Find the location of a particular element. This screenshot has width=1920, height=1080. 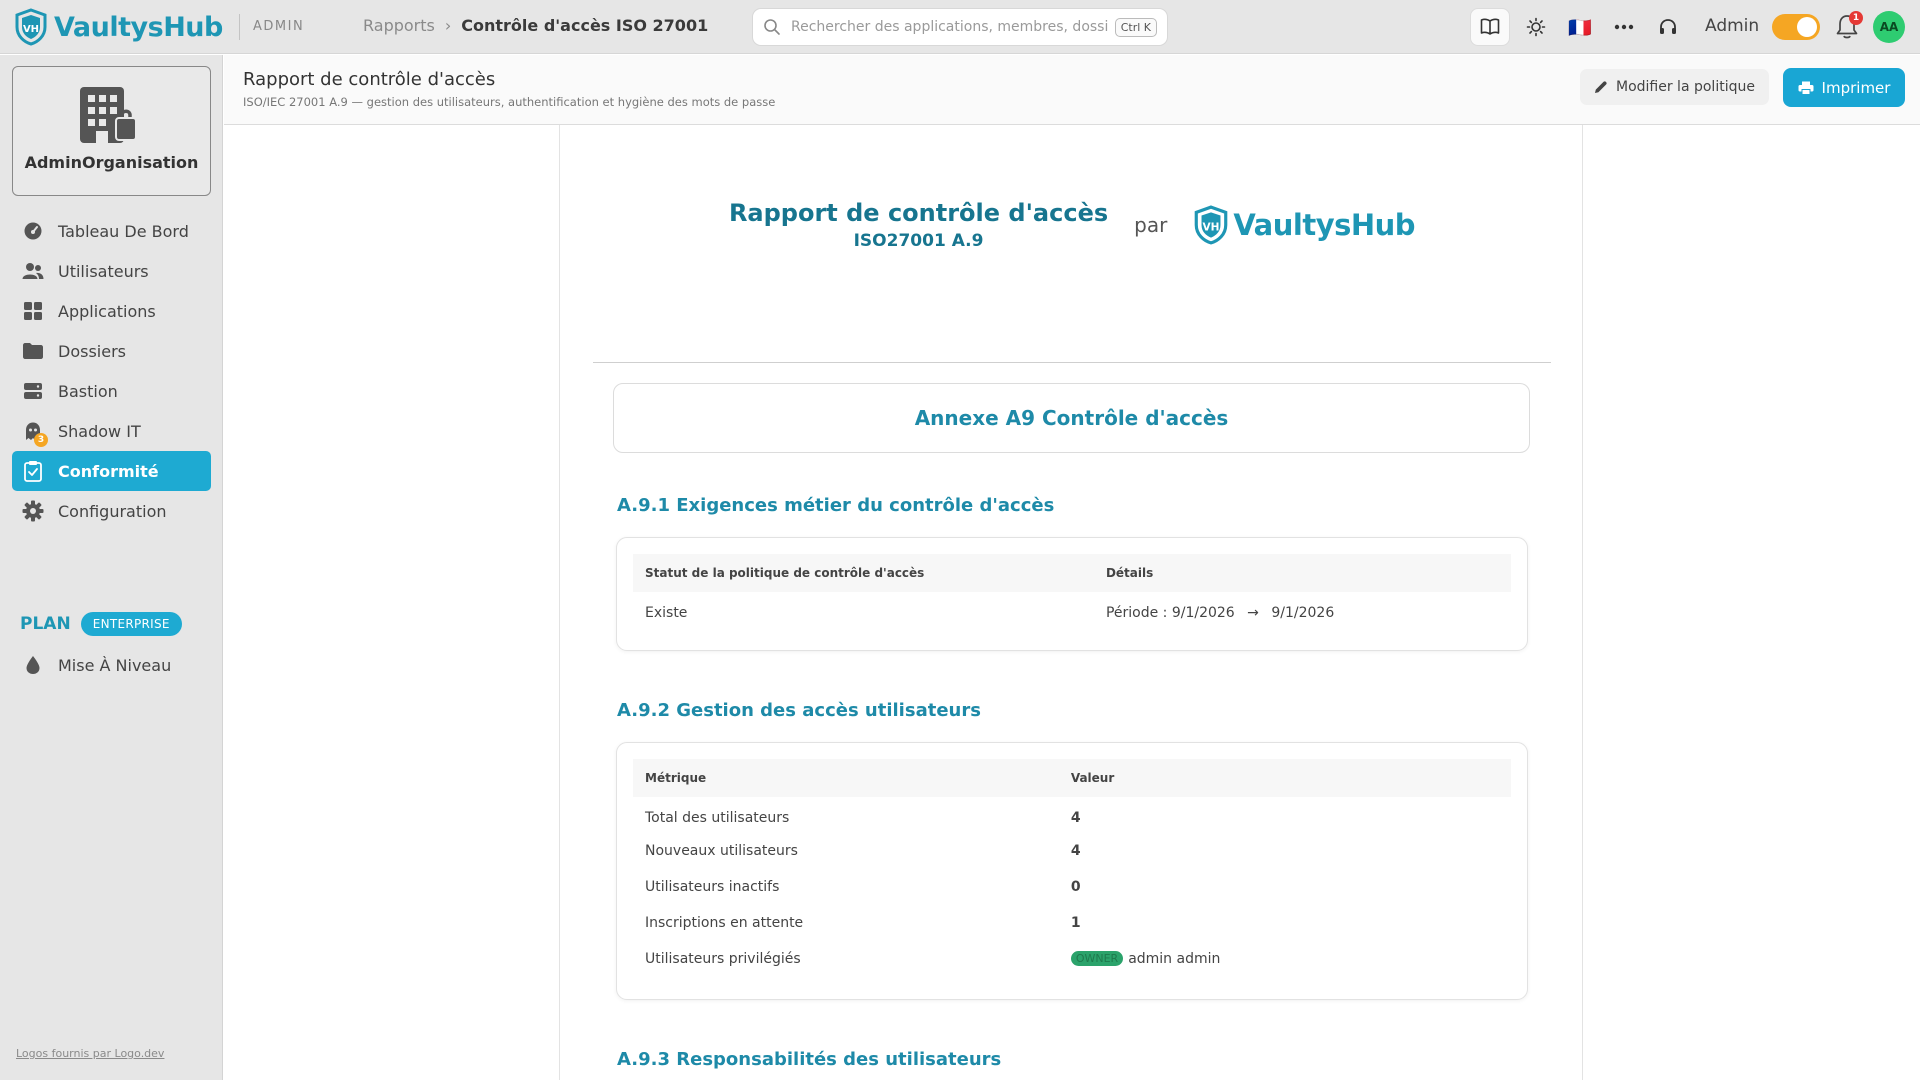

building-lock-icon is located at coordinates (108, 115).